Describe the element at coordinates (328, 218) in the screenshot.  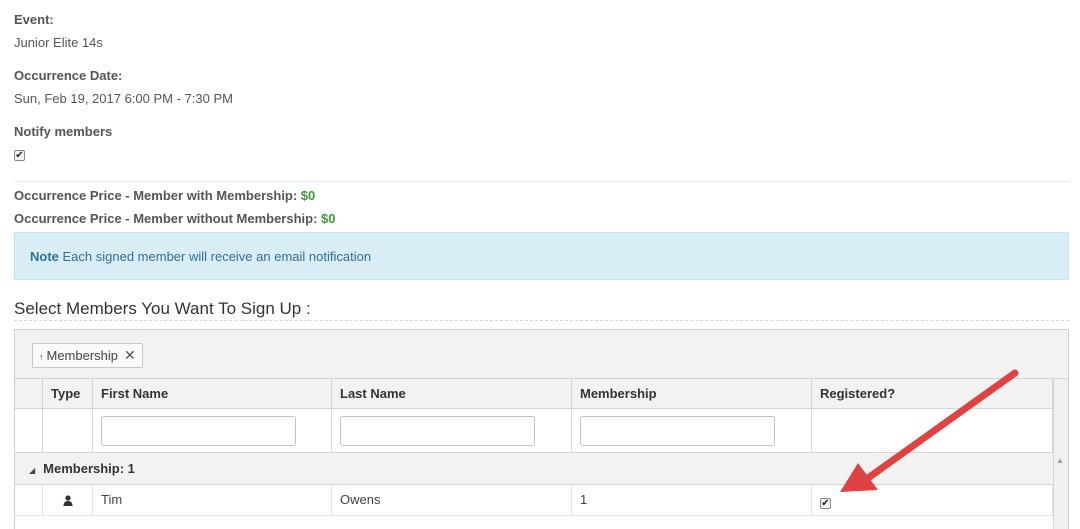
I see `price-without-membership-value: $0` at that location.